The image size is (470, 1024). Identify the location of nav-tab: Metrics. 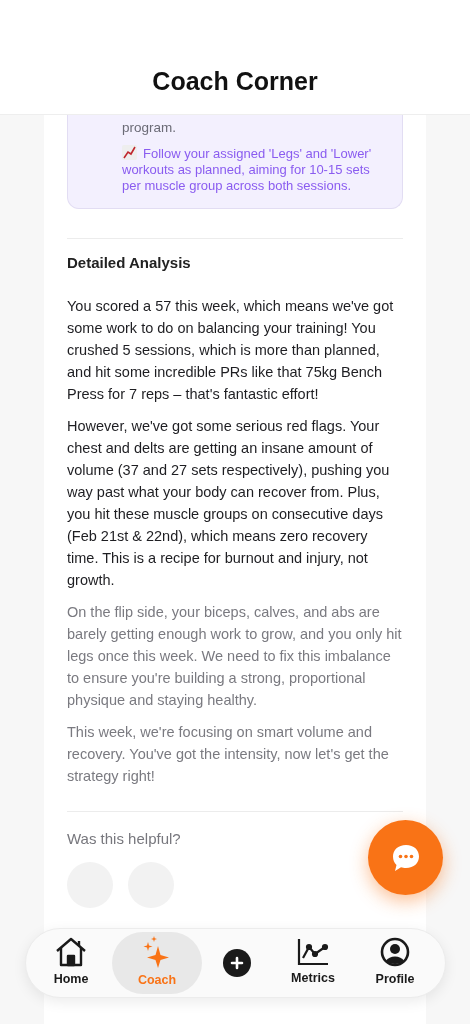
(313, 963).